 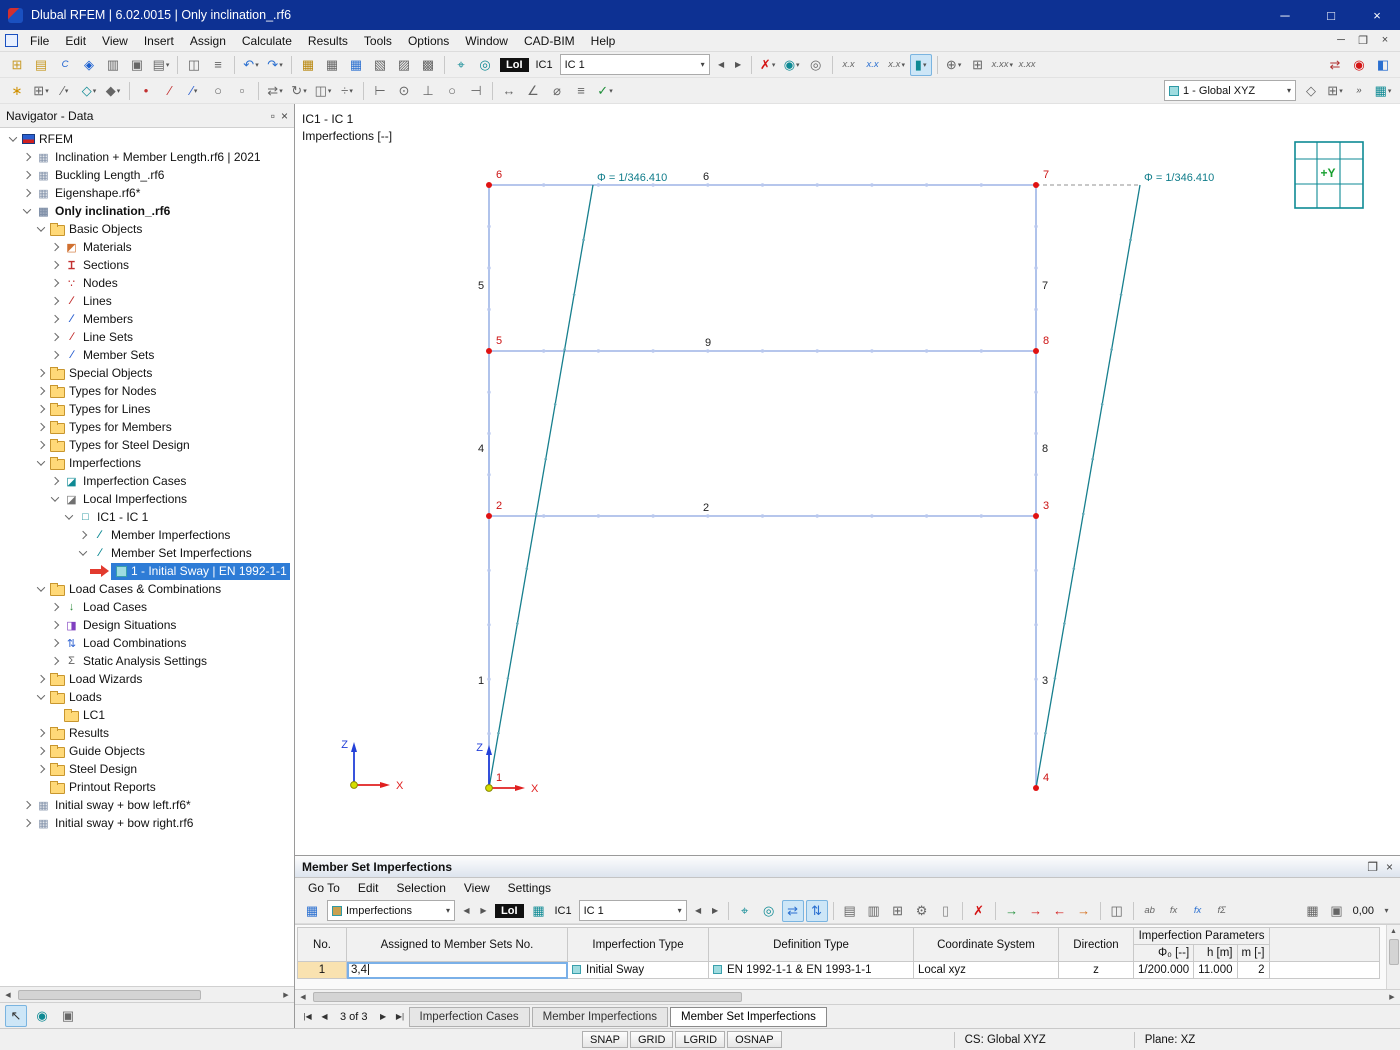 I want to click on delete-all-rows-icon: ✗, so click(x=979, y=911).